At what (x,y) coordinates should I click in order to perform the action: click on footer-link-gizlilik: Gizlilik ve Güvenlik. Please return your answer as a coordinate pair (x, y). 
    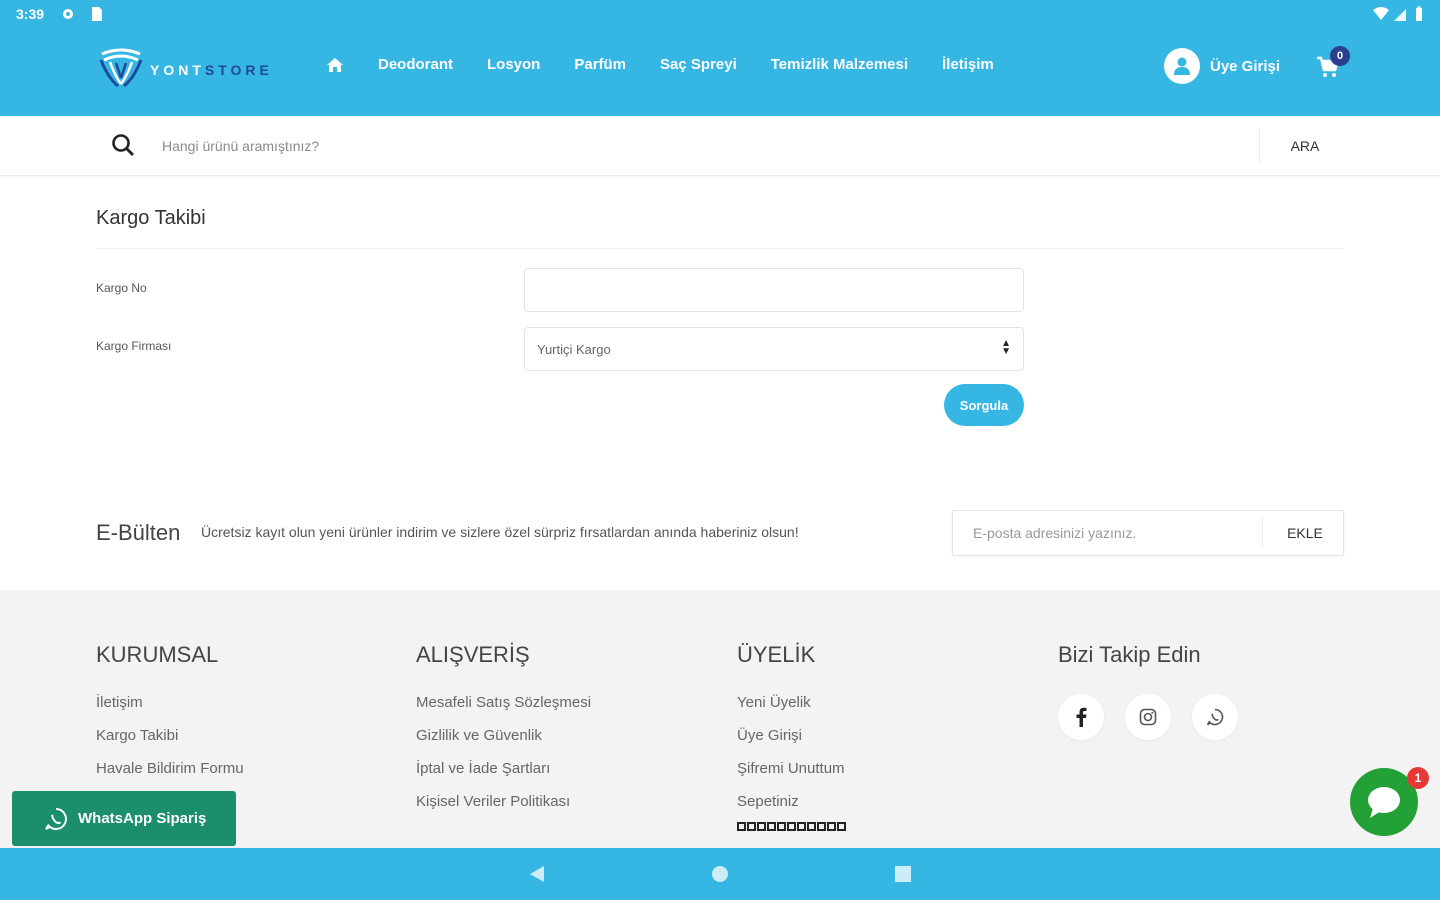
    Looking at the image, I should click on (503, 735).